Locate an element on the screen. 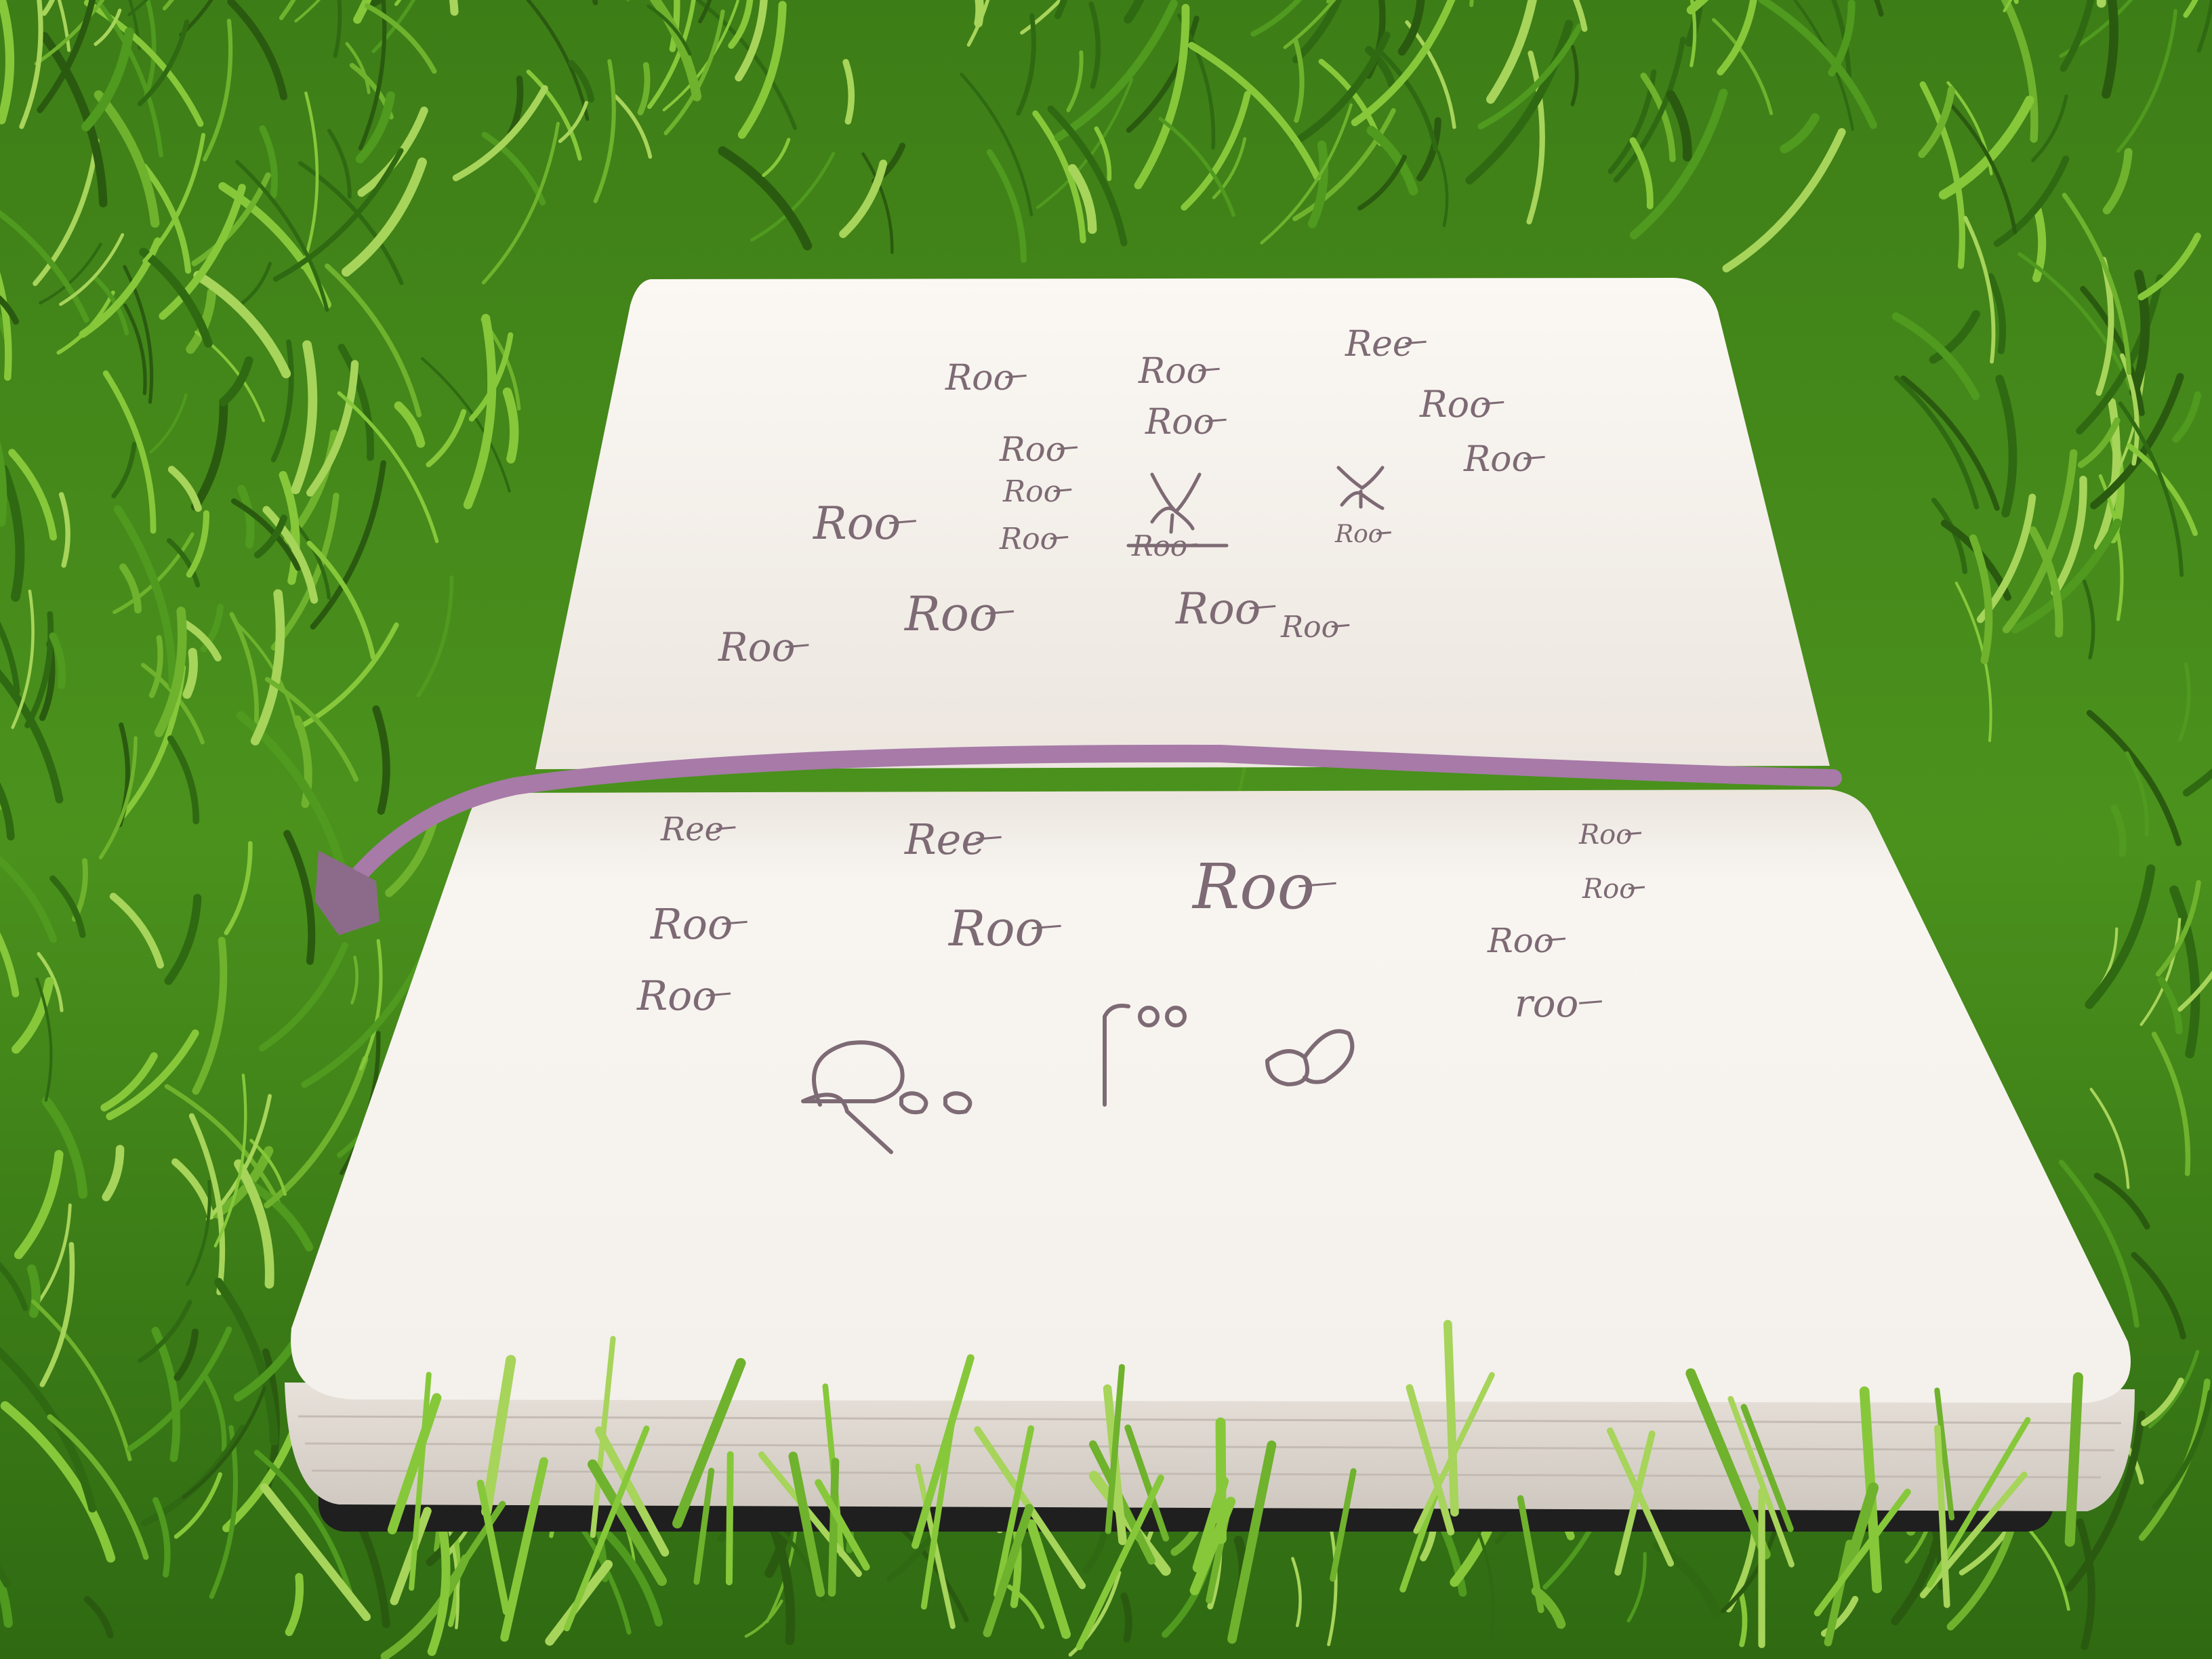 This screenshot has height=1659, width=2212. bottom-page-handwriting-word: roo is located at coordinates (1546, 1004).